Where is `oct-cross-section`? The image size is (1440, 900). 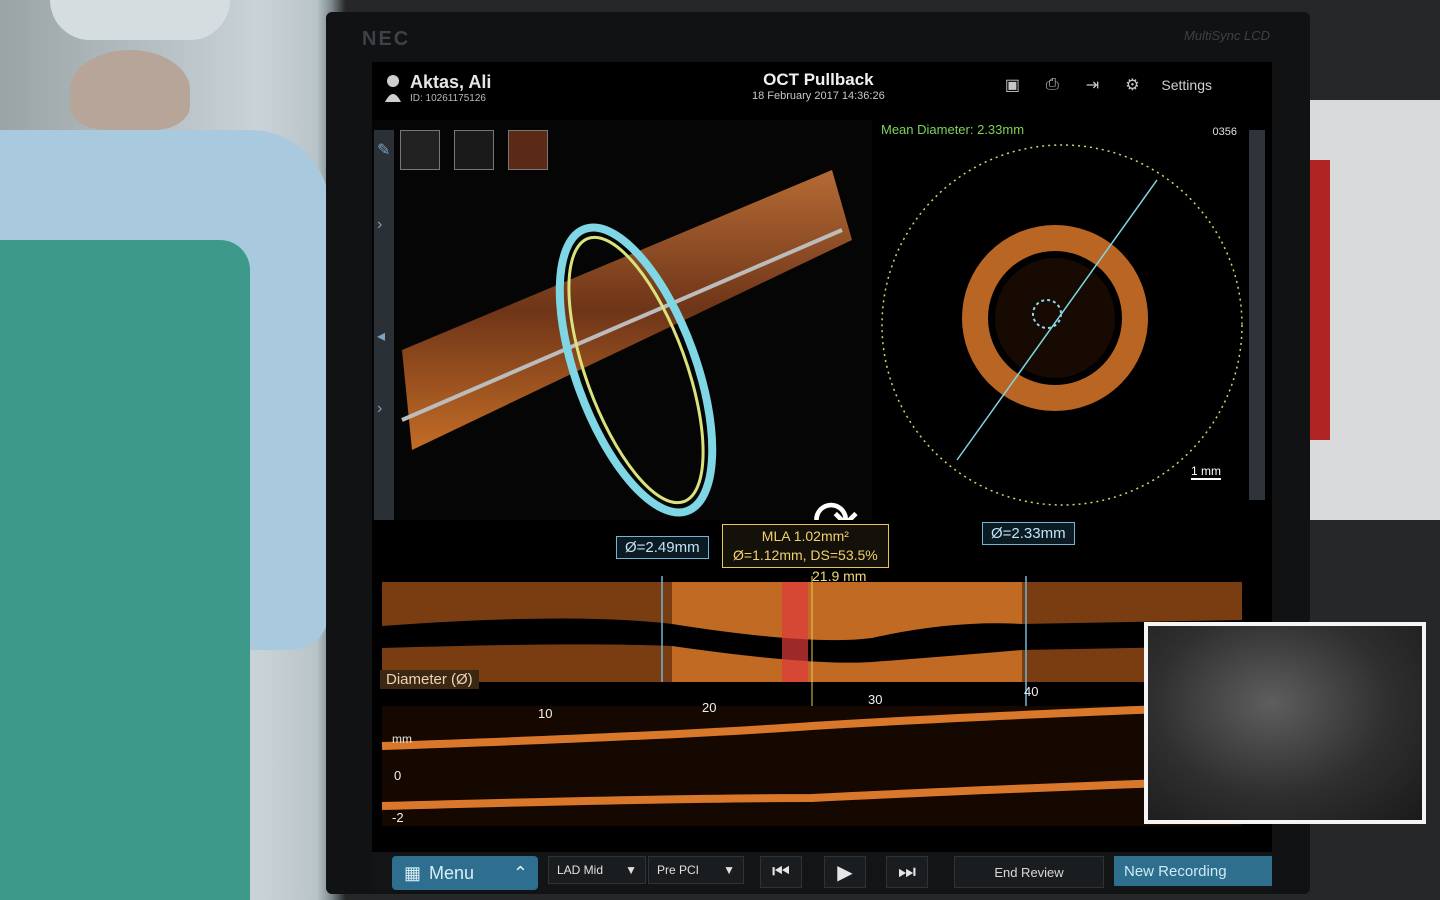 oct-cross-section is located at coordinates (1062, 325).